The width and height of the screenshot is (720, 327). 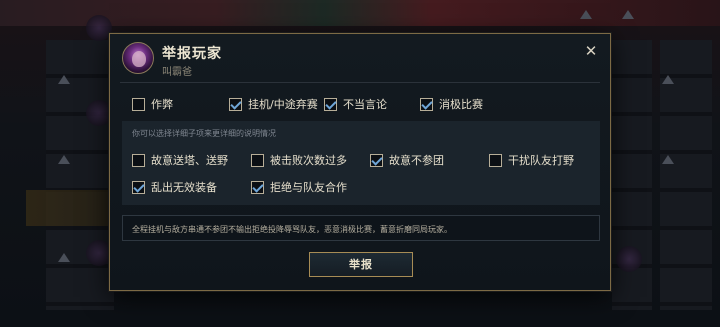 I want to click on sub-option-label: 被击败次数过多, so click(x=308, y=160).